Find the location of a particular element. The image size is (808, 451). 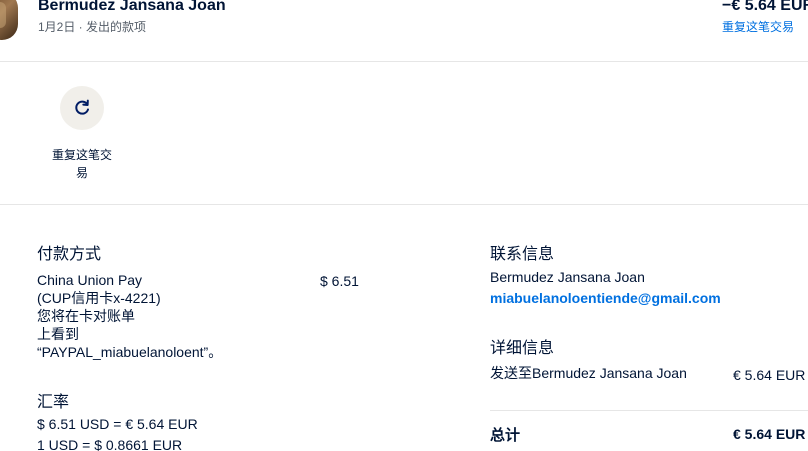

recipient-name: Bermudez Jansana Joan is located at coordinates (132, 7).